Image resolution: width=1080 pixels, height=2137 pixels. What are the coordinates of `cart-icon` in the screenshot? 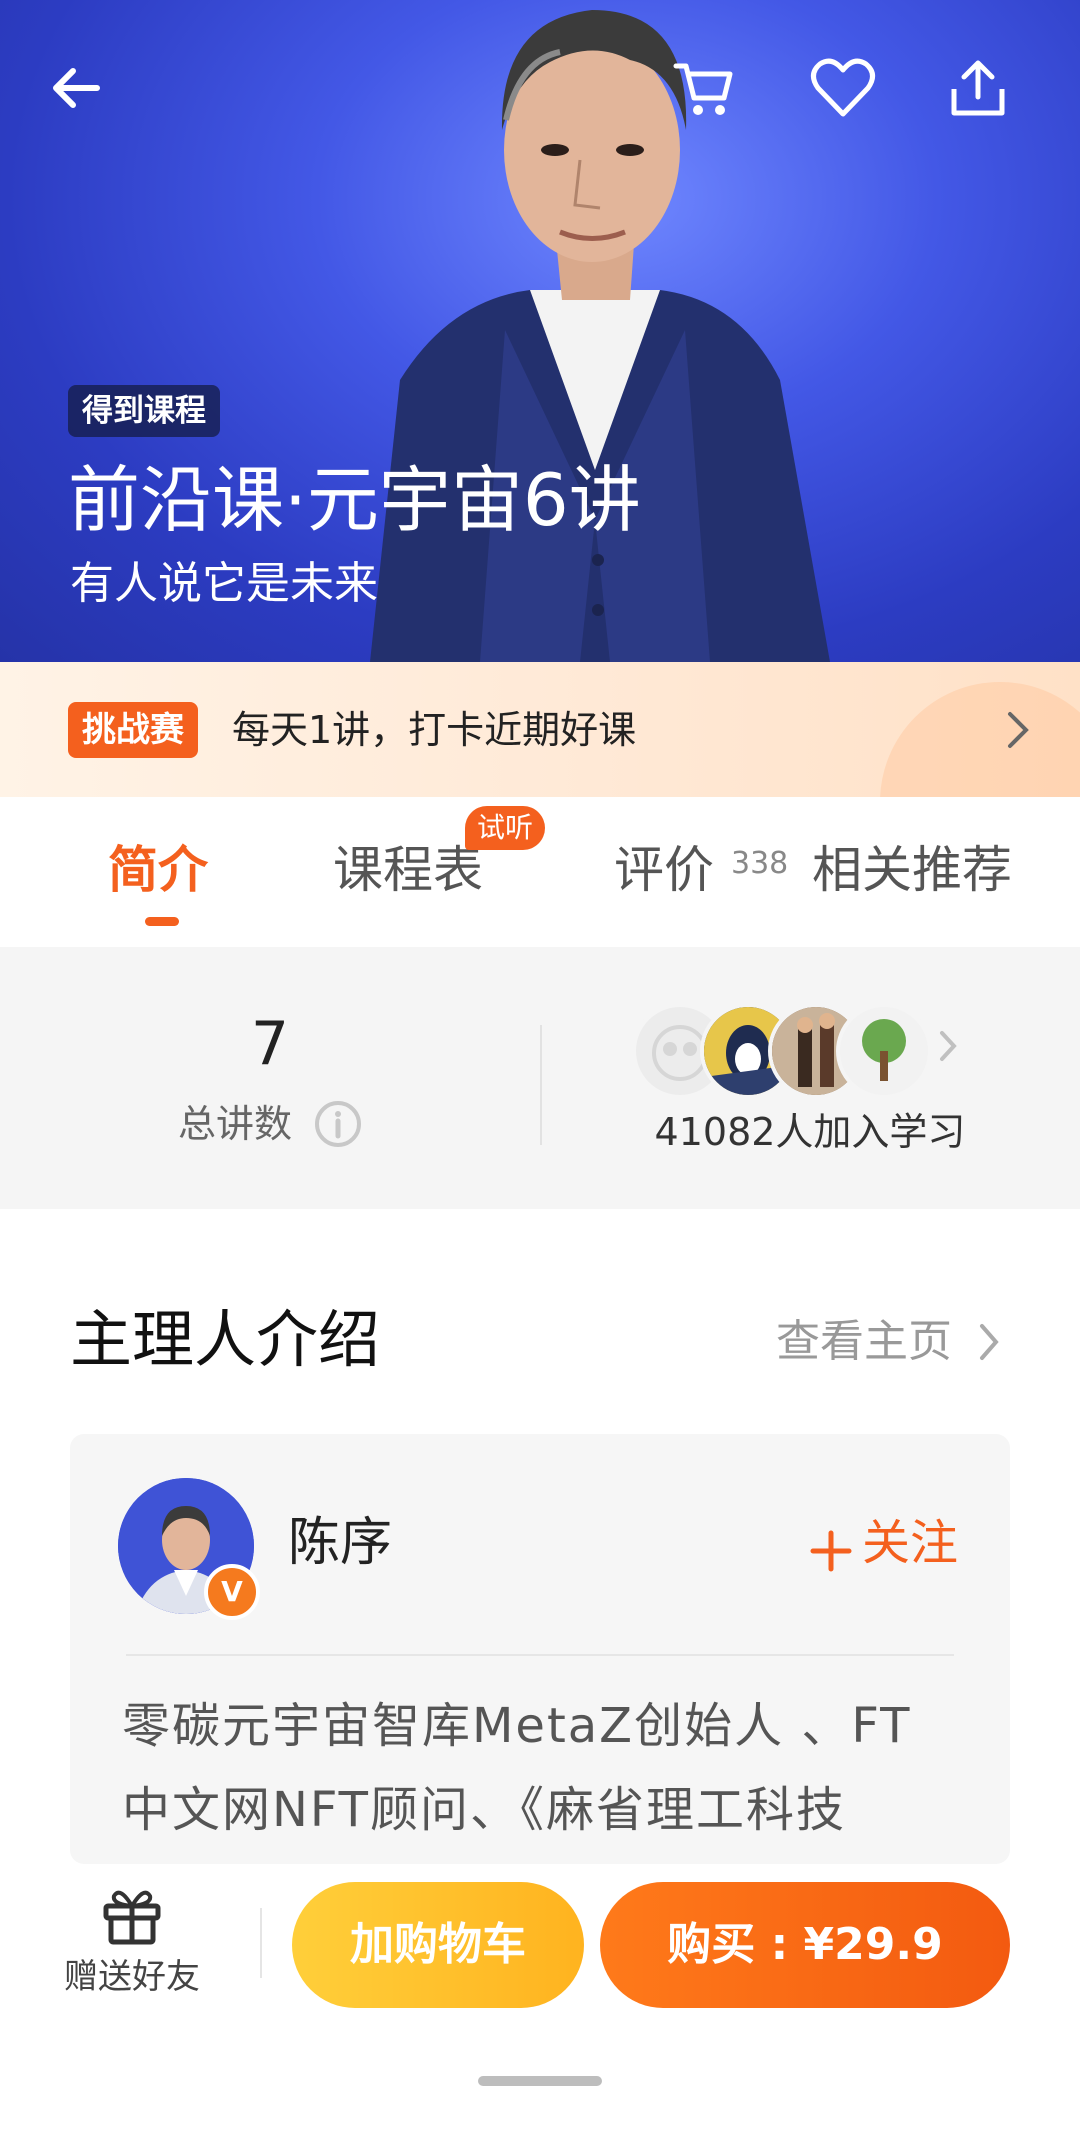 It's located at (704, 88).